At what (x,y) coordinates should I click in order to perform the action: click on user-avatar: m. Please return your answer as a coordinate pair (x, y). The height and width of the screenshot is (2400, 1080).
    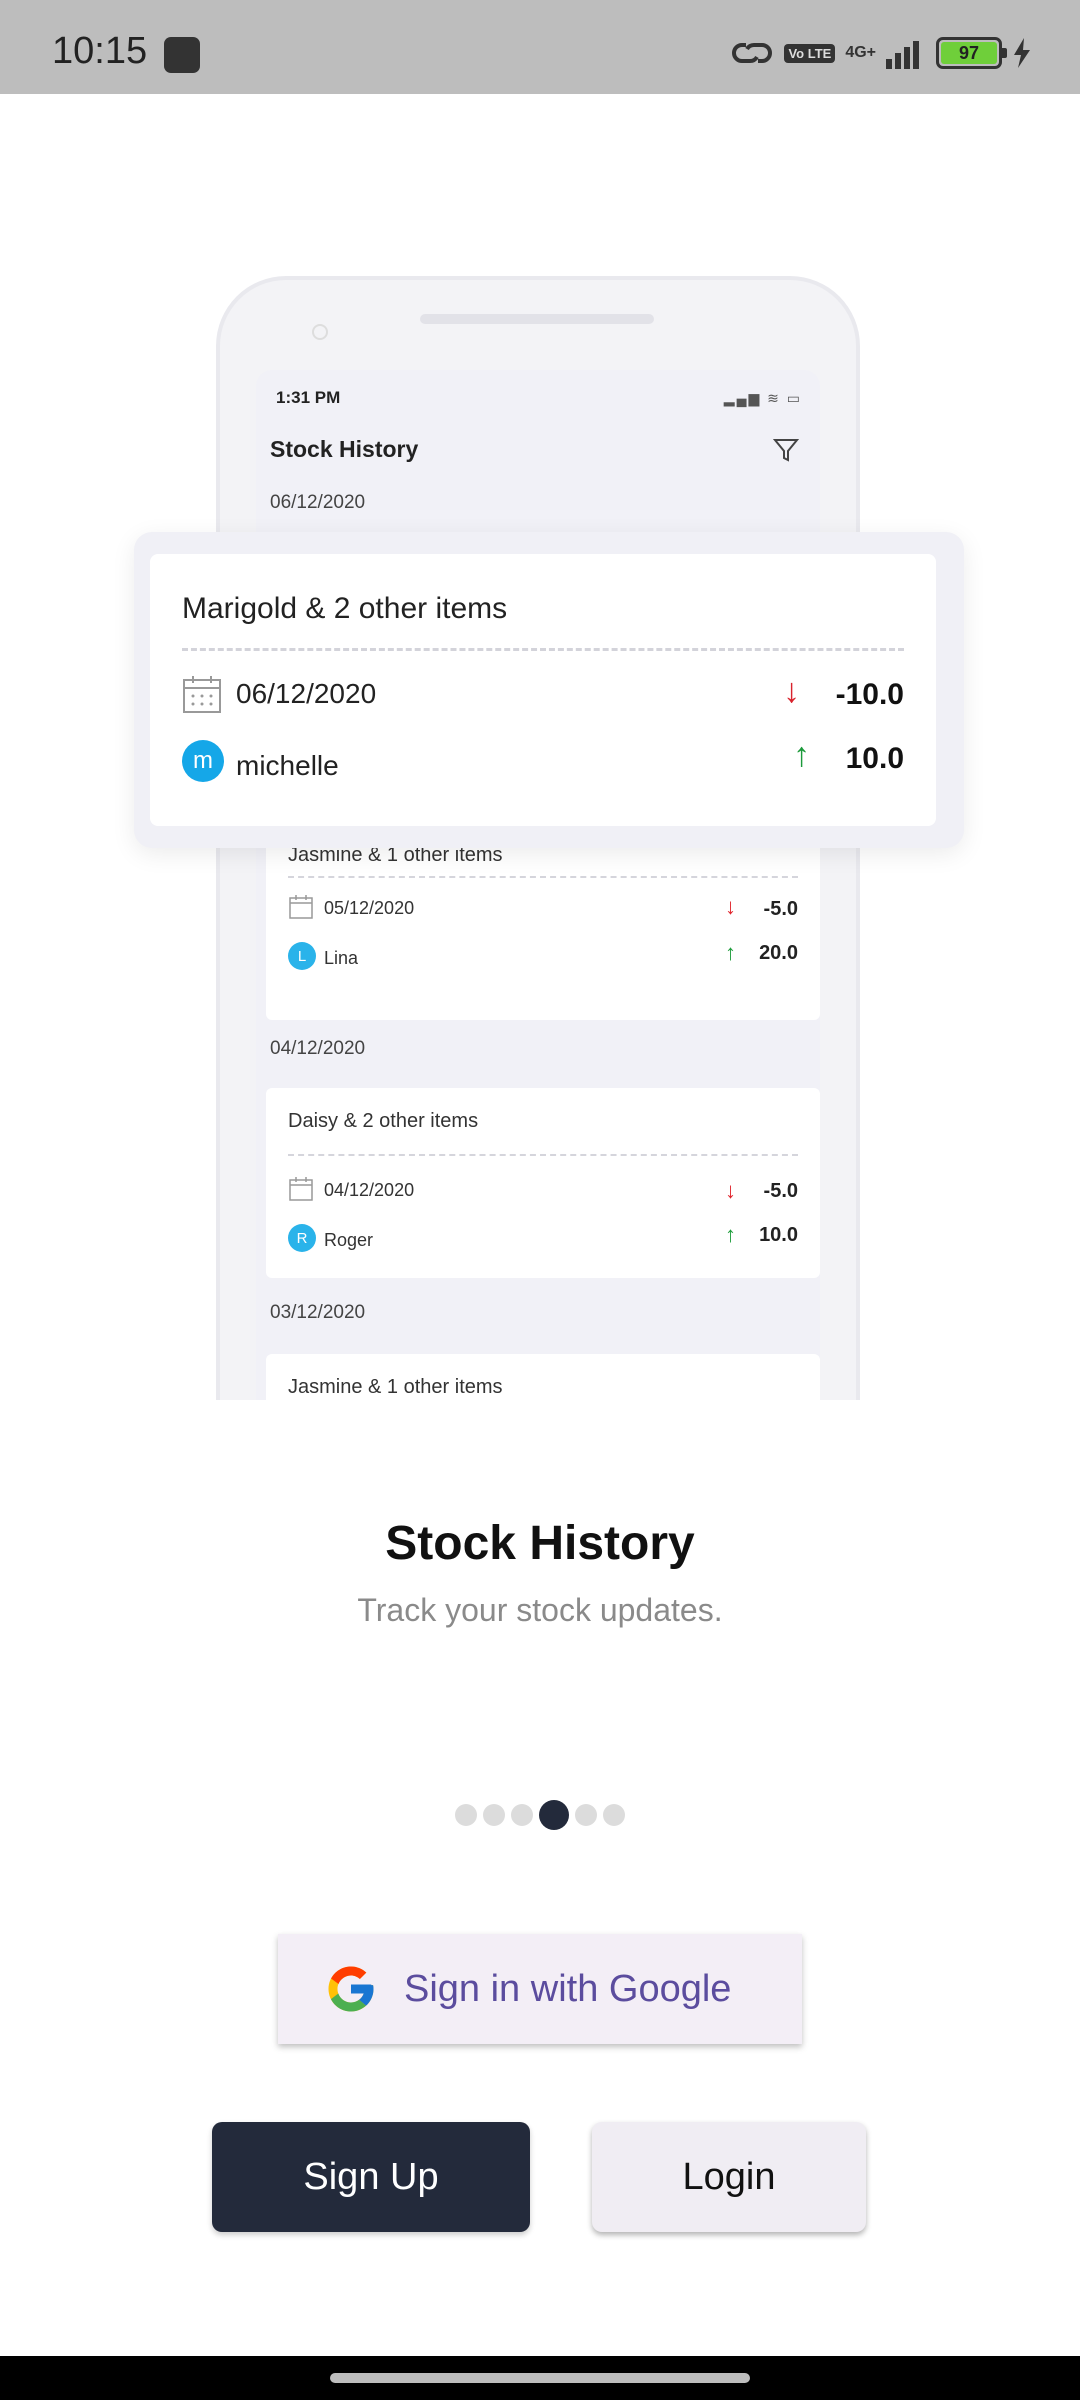
    Looking at the image, I should click on (203, 761).